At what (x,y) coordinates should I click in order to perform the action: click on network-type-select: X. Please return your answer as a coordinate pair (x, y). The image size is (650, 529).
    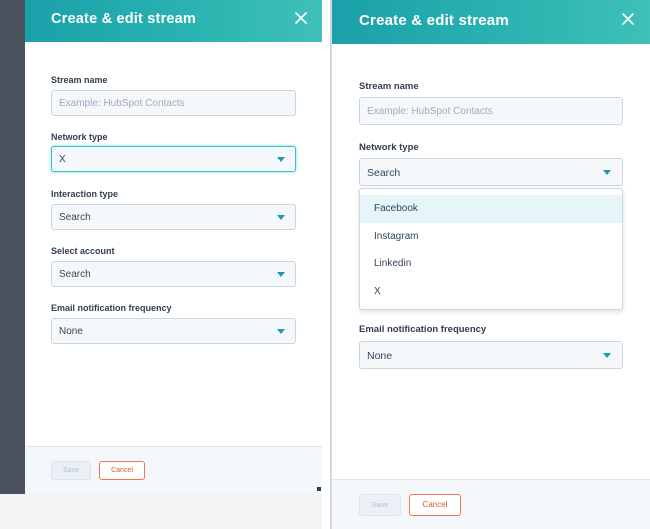
    Looking at the image, I should click on (173, 159).